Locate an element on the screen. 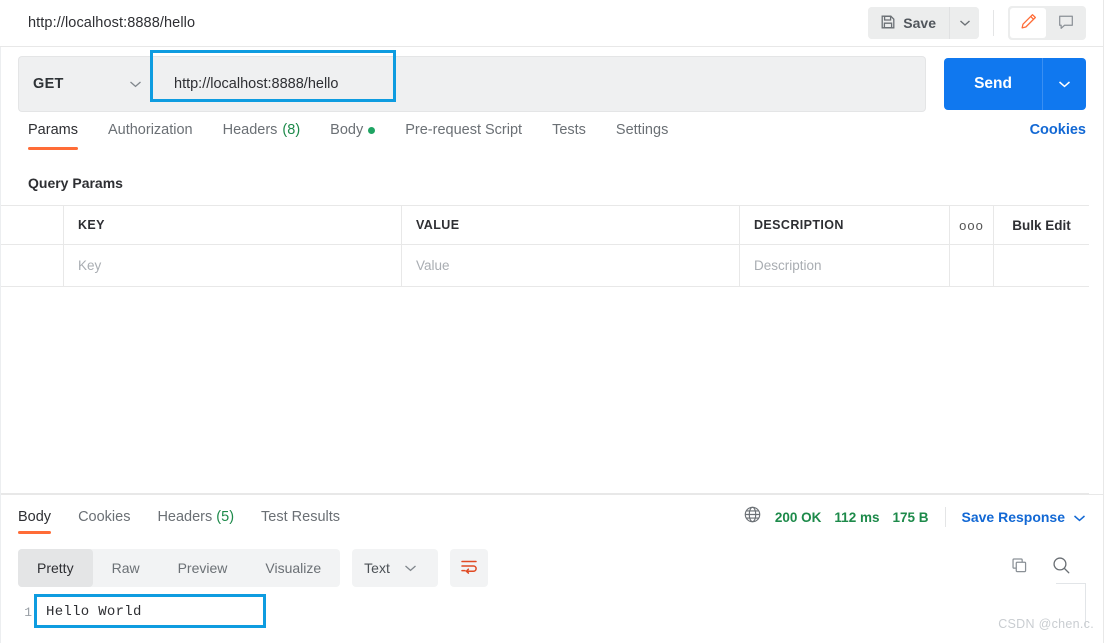  url-input is located at coordinates (541, 83).